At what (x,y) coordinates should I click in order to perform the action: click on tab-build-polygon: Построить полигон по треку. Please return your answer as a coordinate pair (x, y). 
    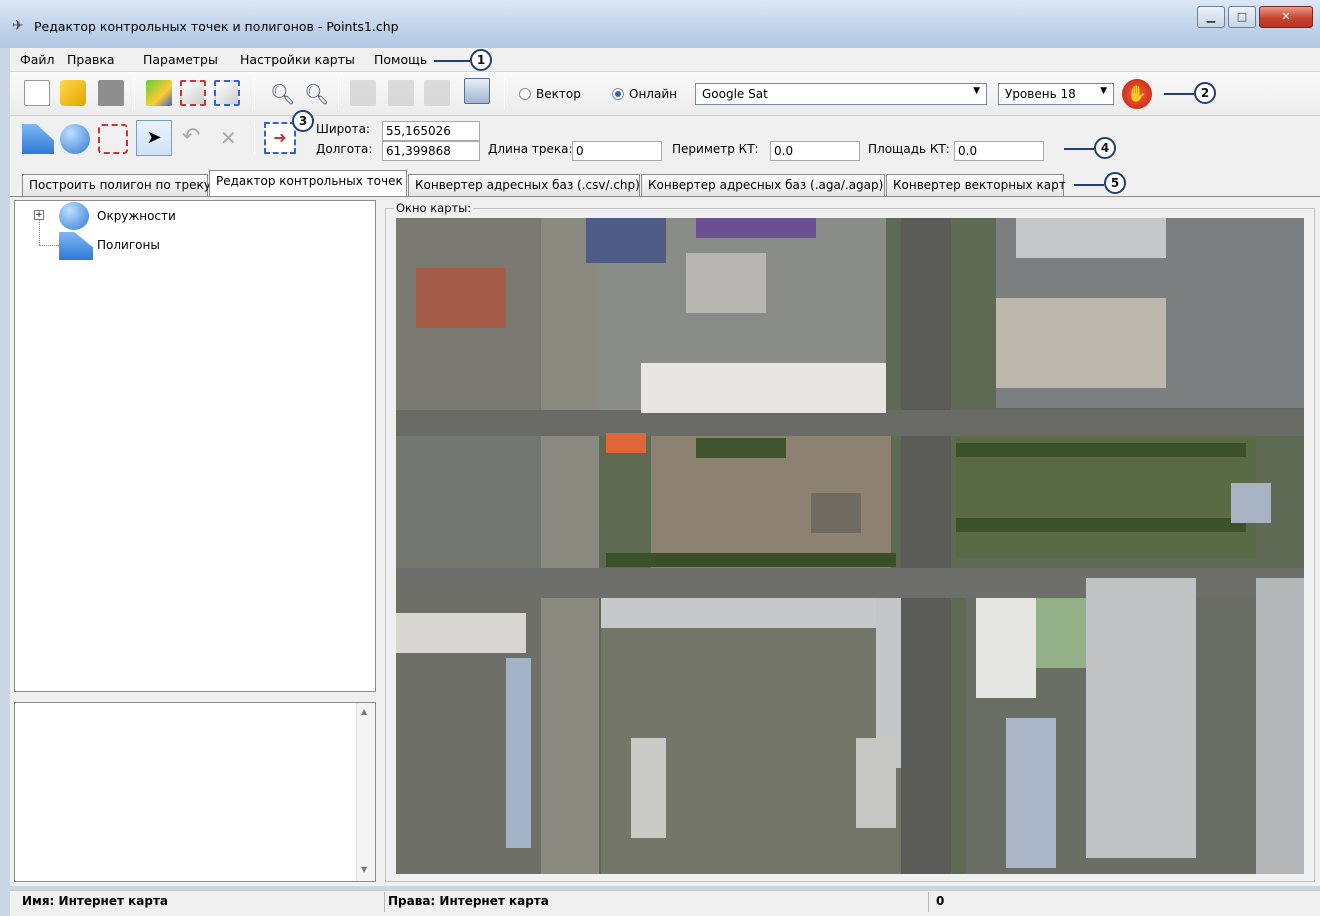
    Looking at the image, I should click on (116, 185).